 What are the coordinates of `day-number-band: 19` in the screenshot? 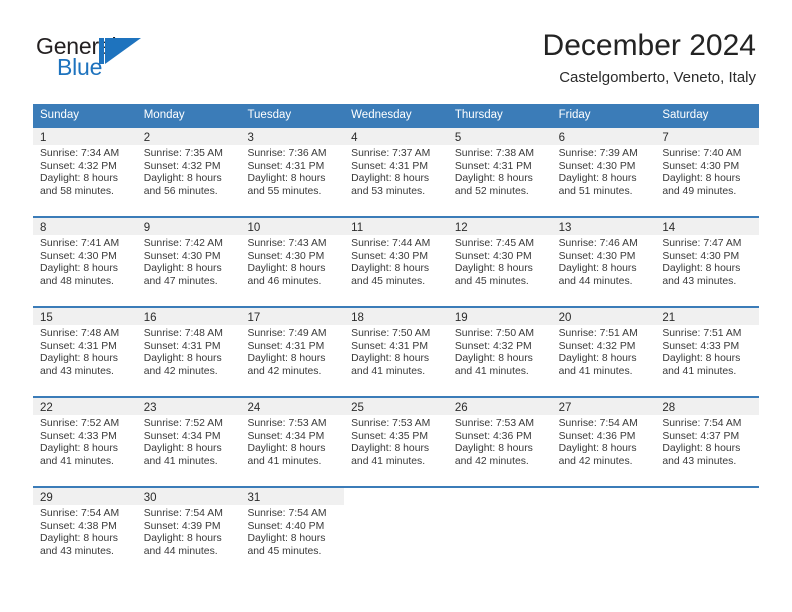 It's located at (499, 316).